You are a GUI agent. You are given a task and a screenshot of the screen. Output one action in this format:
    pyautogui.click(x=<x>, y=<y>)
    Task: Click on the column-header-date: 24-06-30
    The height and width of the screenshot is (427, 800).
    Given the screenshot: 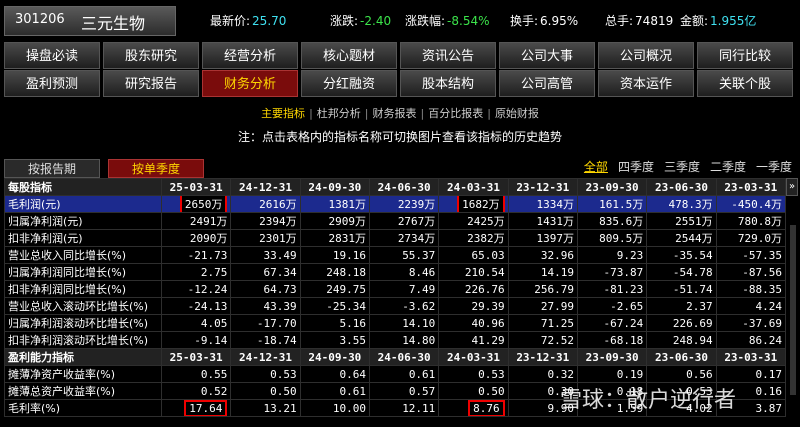 What is the action you would take?
    pyautogui.click(x=404, y=187)
    